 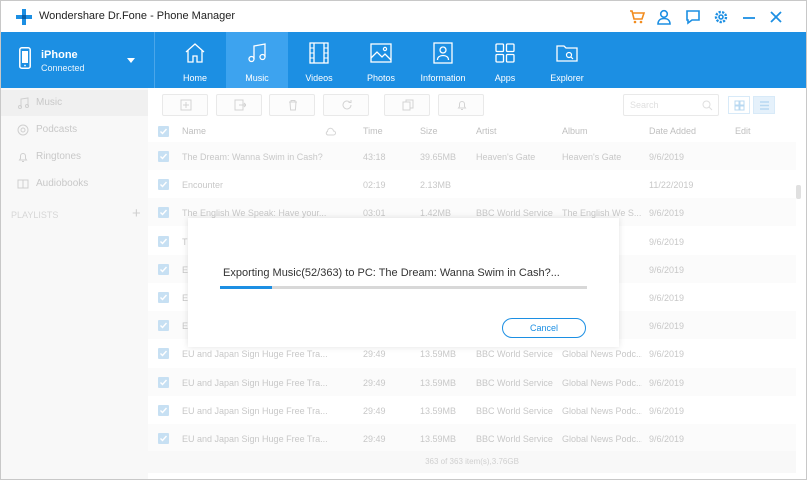 I want to click on phone-icon, so click(x=25, y=58).